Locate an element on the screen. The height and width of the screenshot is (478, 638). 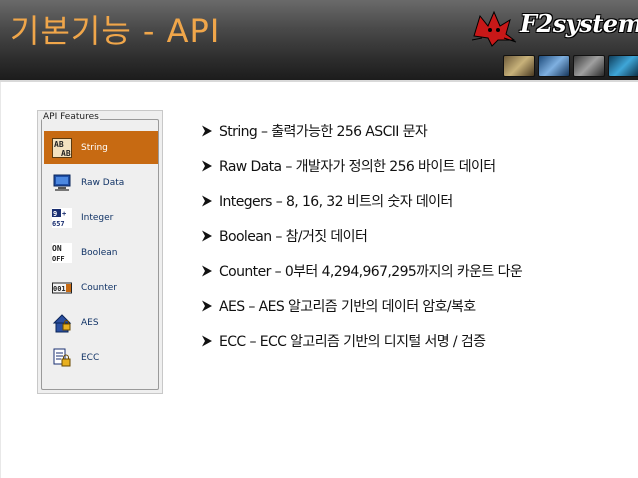
product-thumbnails is located at coordinates (570, 66).